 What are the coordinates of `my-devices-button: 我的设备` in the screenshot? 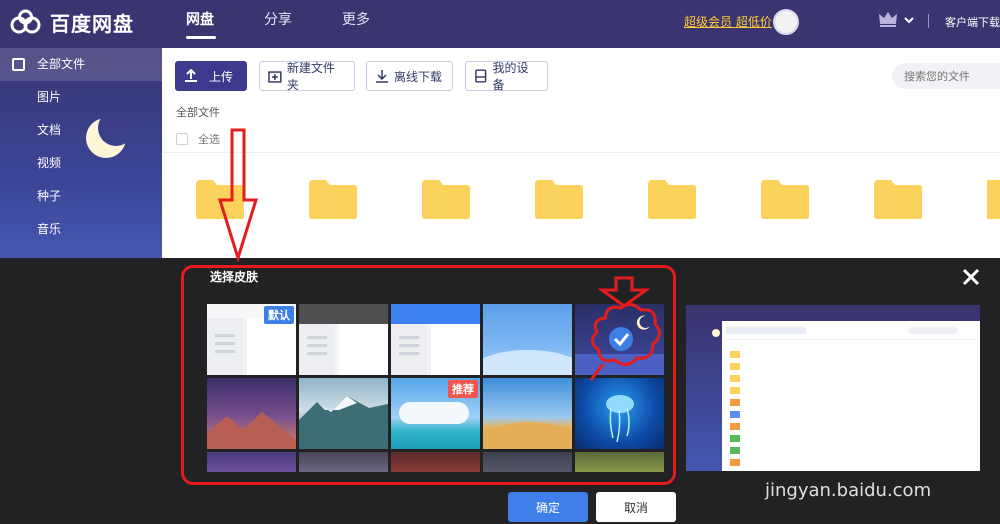 It's located at (506, 76).